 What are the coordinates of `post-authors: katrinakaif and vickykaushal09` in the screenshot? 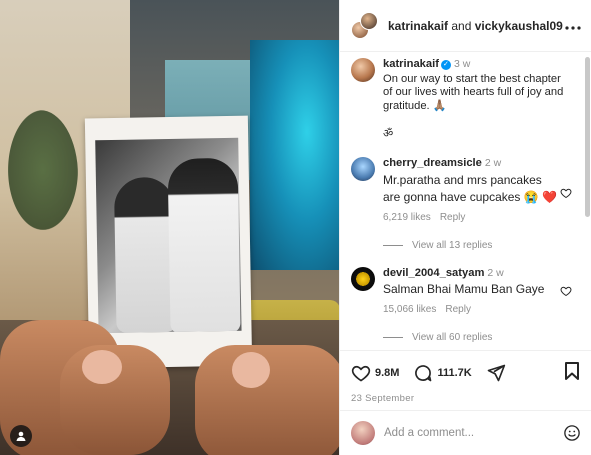 It's located at (475, 26).